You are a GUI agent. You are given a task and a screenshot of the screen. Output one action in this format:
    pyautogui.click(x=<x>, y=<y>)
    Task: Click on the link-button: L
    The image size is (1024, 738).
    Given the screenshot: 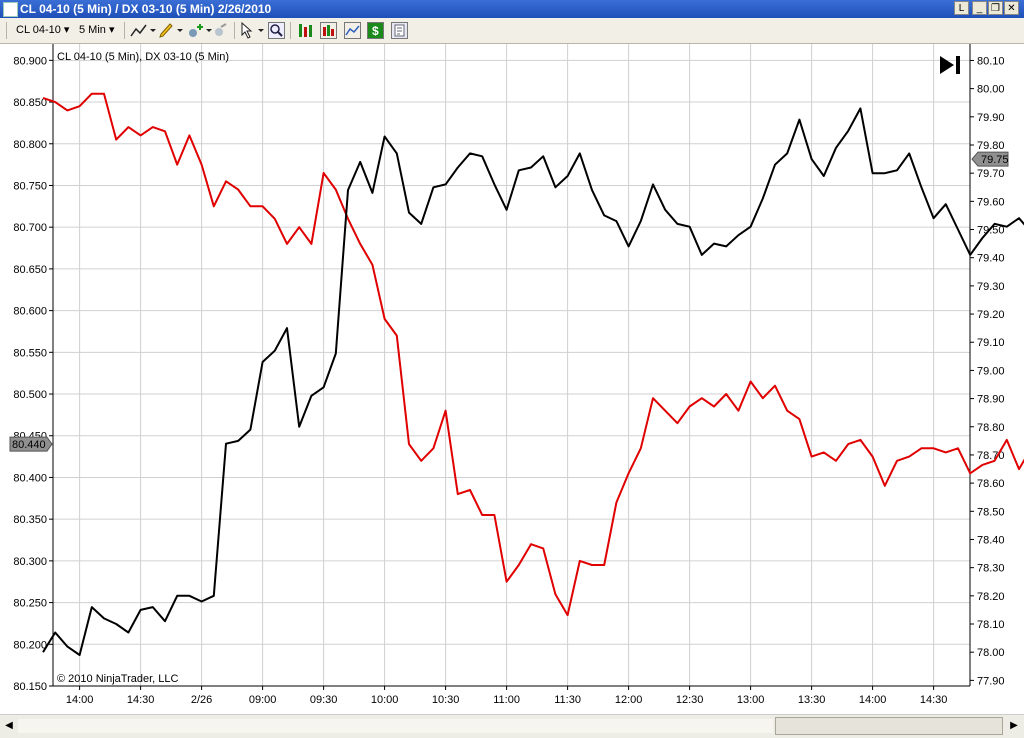 What is the action you would take?
    pyautogui.click(x=961, y=8)
    